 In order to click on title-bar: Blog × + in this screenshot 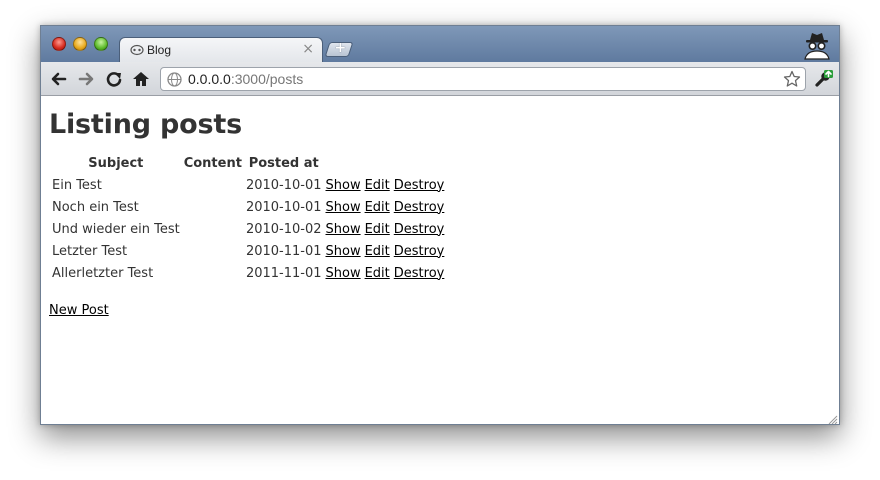, I will do `click(440, 44)`.